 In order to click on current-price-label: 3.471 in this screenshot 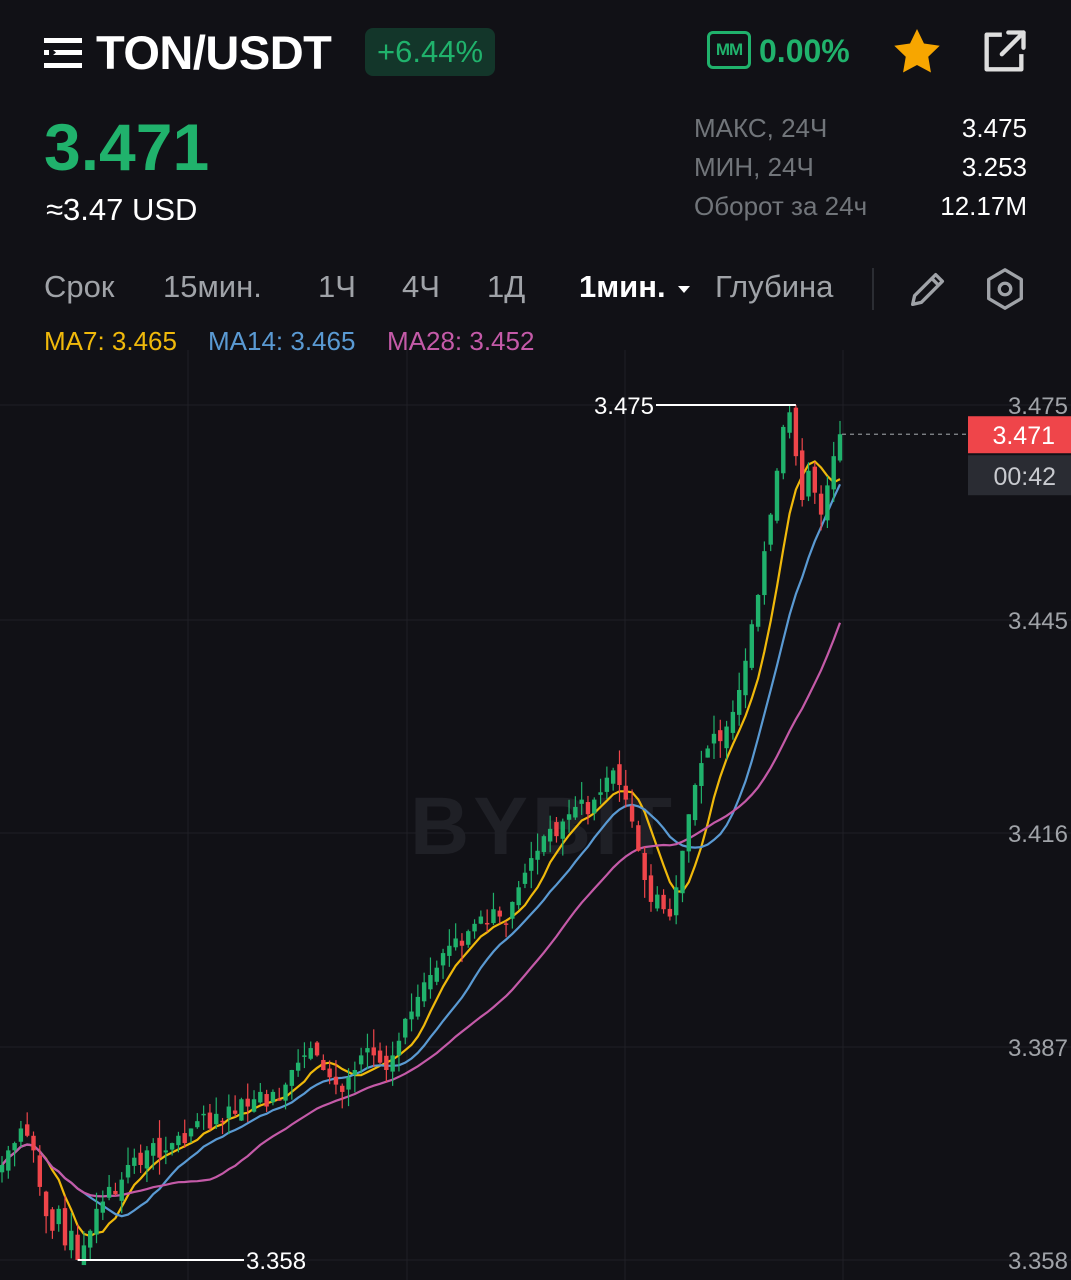, I will do `click(1023, 436)`.